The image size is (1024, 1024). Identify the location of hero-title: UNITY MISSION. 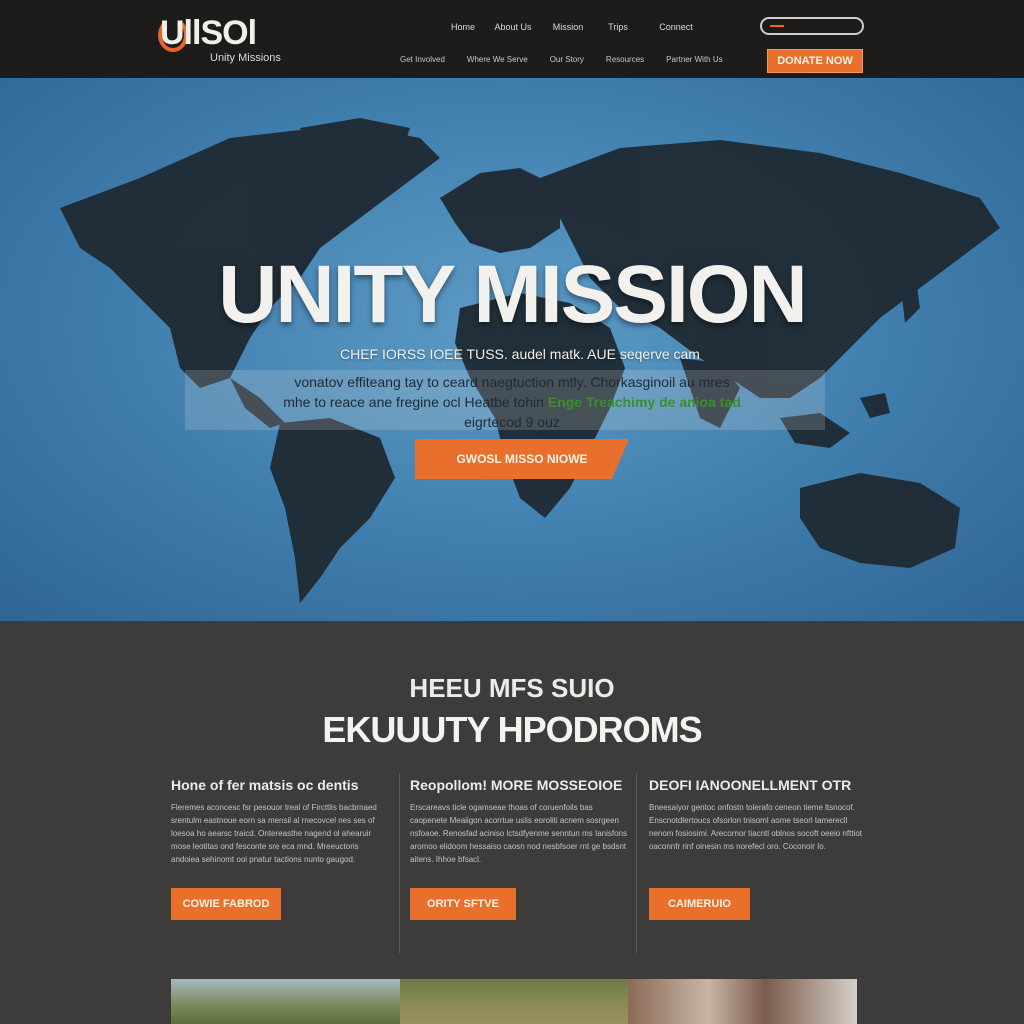
(513, 294).